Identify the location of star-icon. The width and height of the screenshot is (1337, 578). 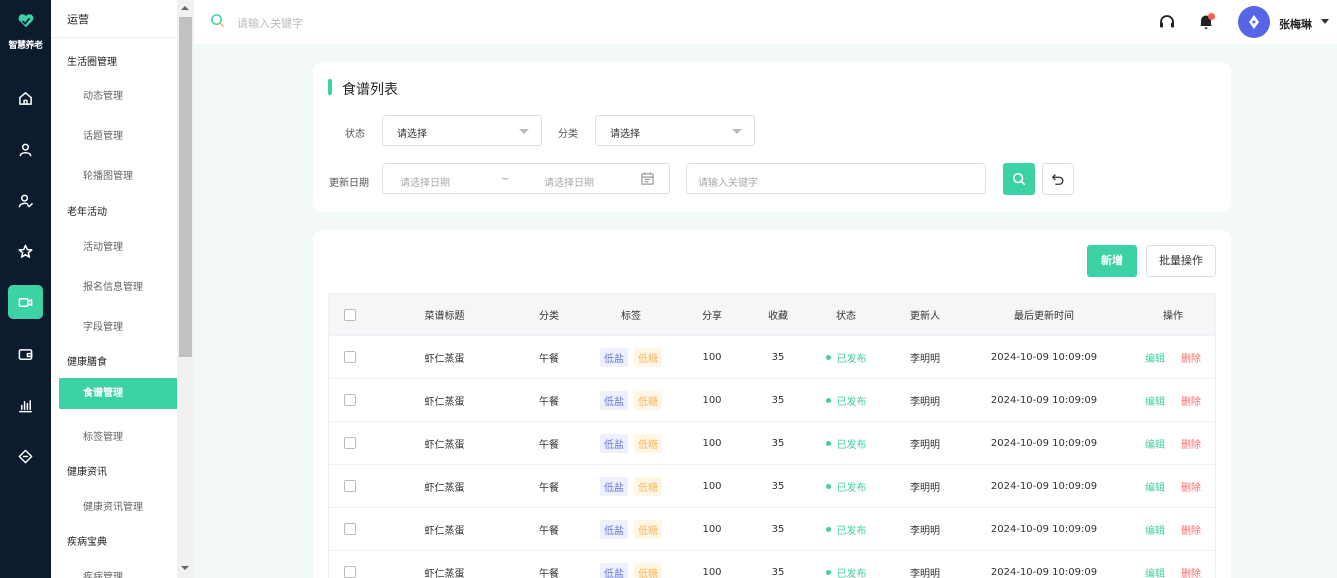
(25, 251).